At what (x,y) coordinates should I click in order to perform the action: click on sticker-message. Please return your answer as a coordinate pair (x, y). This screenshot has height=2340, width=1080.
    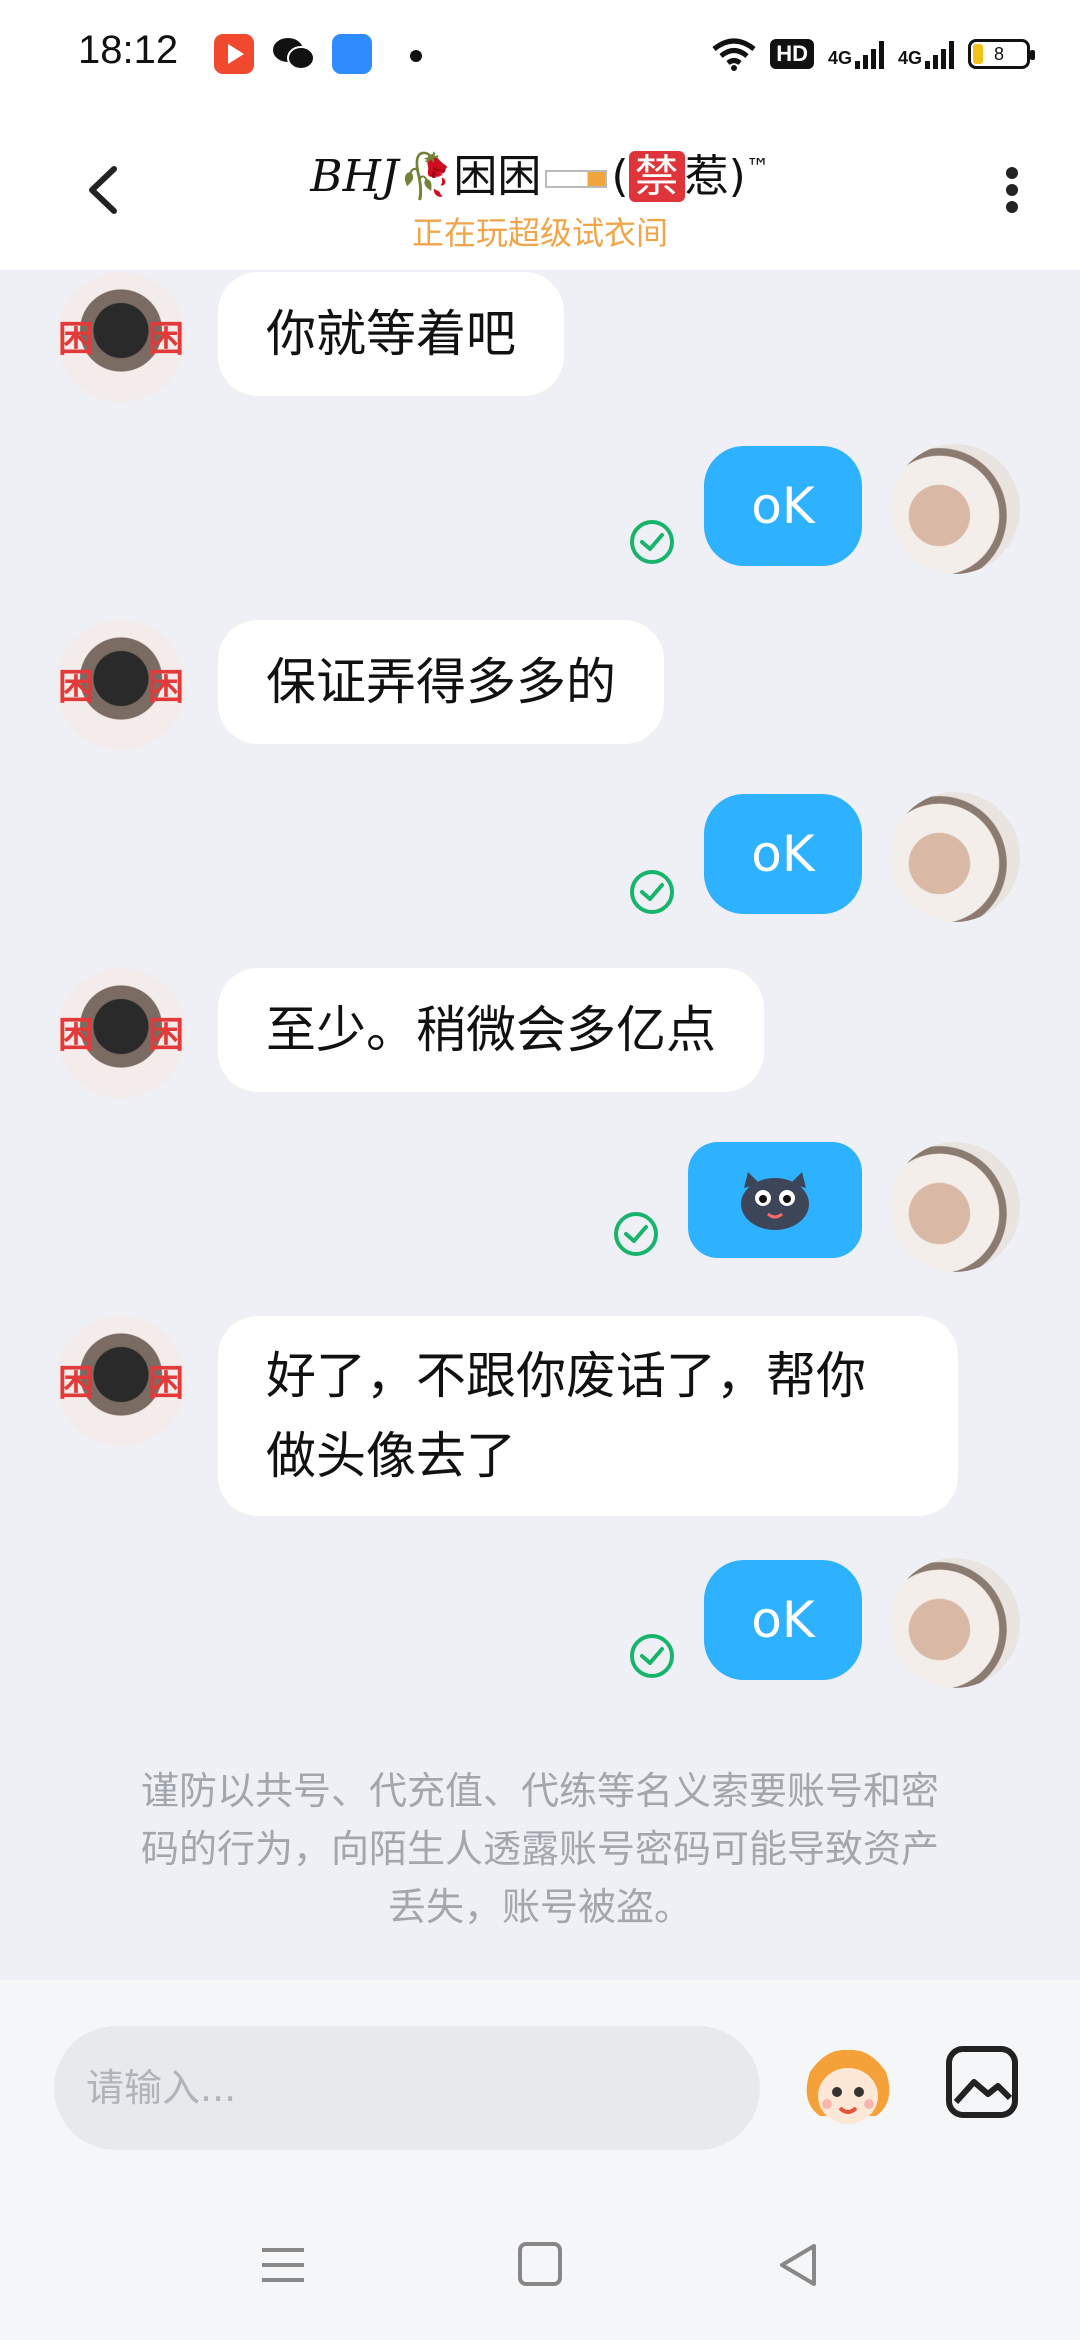
    Looking at the image, I should click on (775, 1200).